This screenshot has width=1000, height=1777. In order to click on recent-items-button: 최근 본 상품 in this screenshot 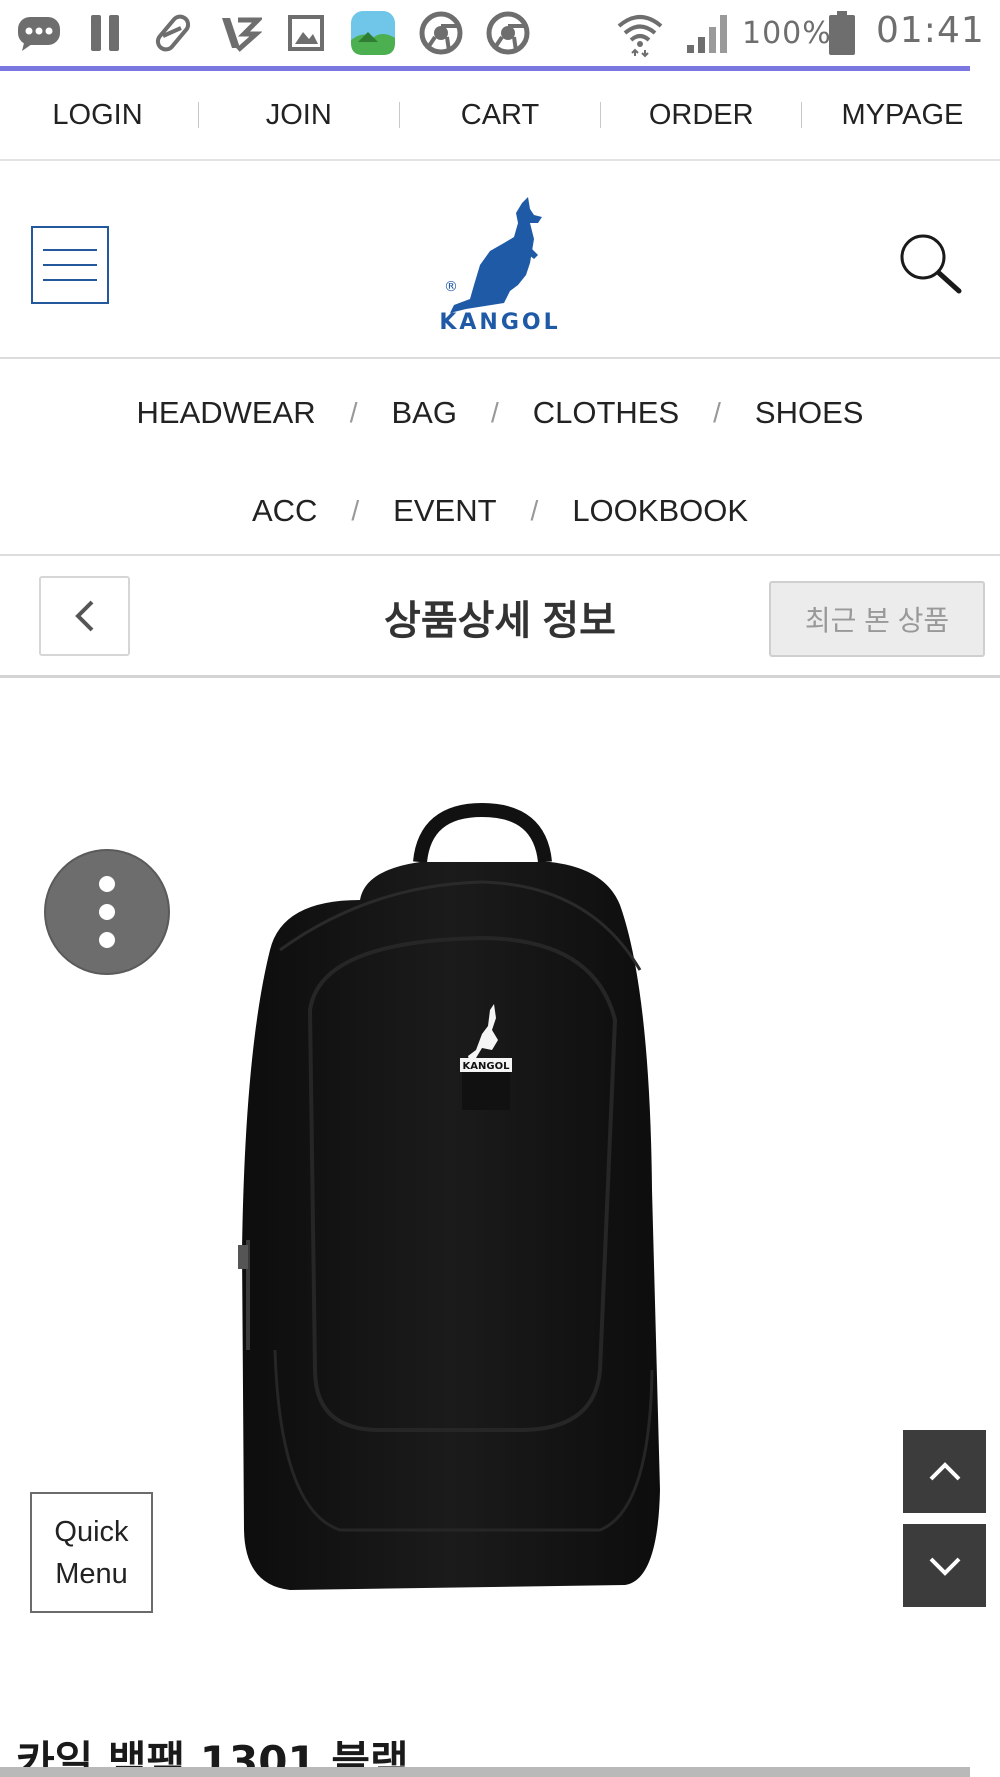, I will do `click(877, 619)`.